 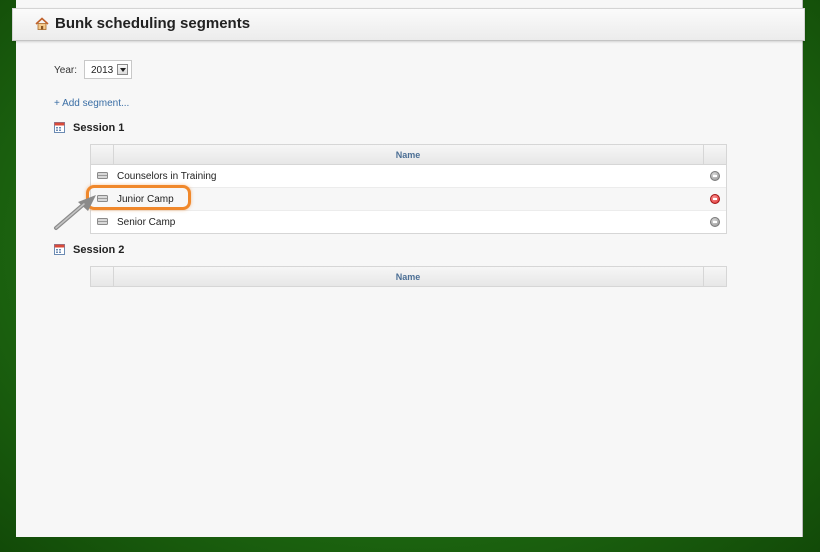 I want to click on table-row: Senior Camp, so click(x=408, y=222).